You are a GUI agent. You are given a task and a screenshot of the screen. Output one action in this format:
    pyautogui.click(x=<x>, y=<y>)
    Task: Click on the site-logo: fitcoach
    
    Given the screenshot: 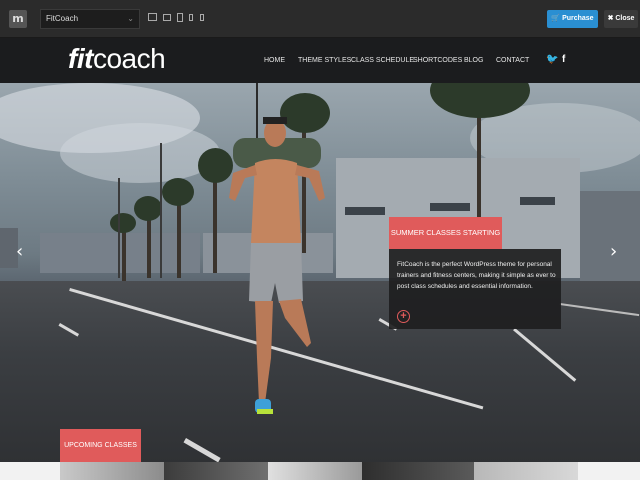 What is the action you would take?
    pyautogui.click(x=117, y=58)
    